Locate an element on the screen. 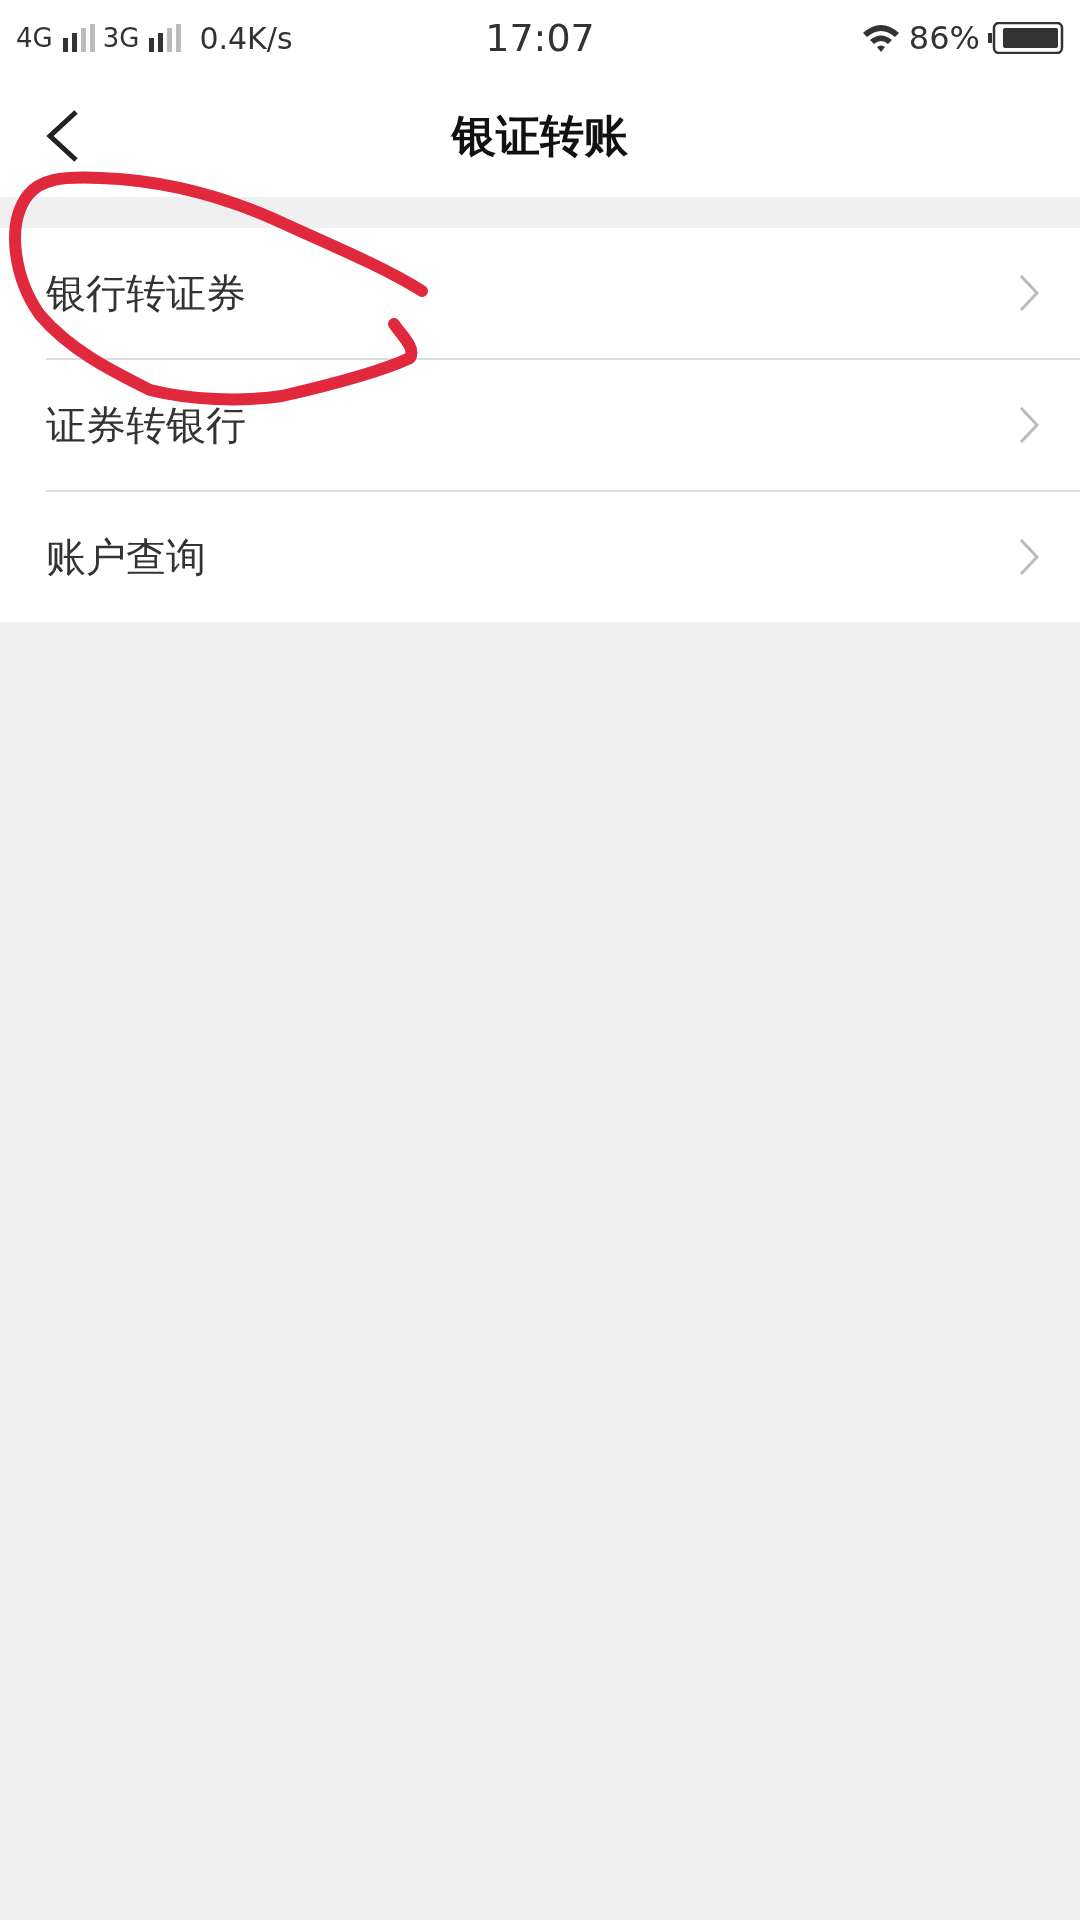  network-speed: 0.4K/s is located at coordinates (246, 38).